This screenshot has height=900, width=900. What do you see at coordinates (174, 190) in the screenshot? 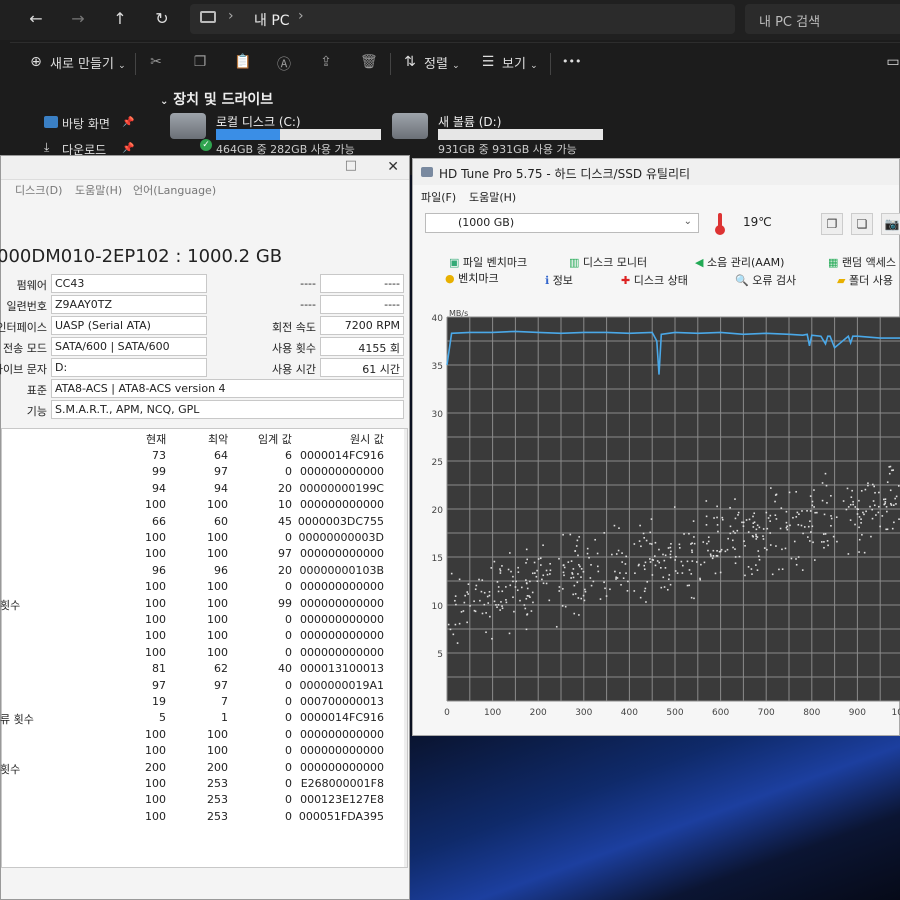
I see `menu-language: 언어(Language)` at bounding box center [174, 190].